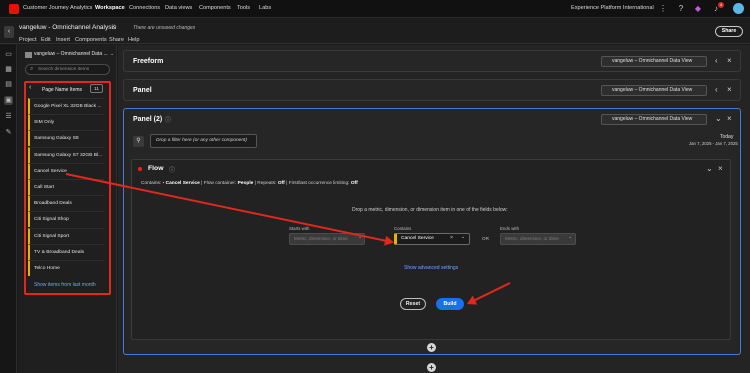  Describe the element at coordinates (432, 239) in the screenshot. I see `contains-field: Cancel Service` at that location.